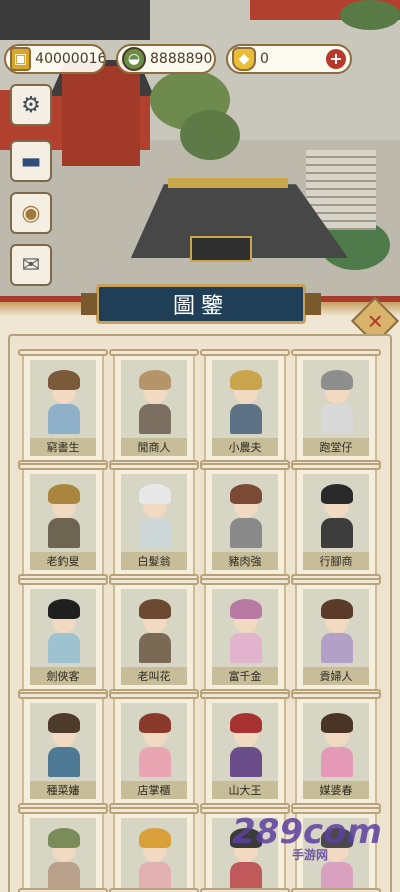  What do you see at coordinates (264, 59) in the screenshot?
I see `gold-value: 0` at bounding box center [264, 59].